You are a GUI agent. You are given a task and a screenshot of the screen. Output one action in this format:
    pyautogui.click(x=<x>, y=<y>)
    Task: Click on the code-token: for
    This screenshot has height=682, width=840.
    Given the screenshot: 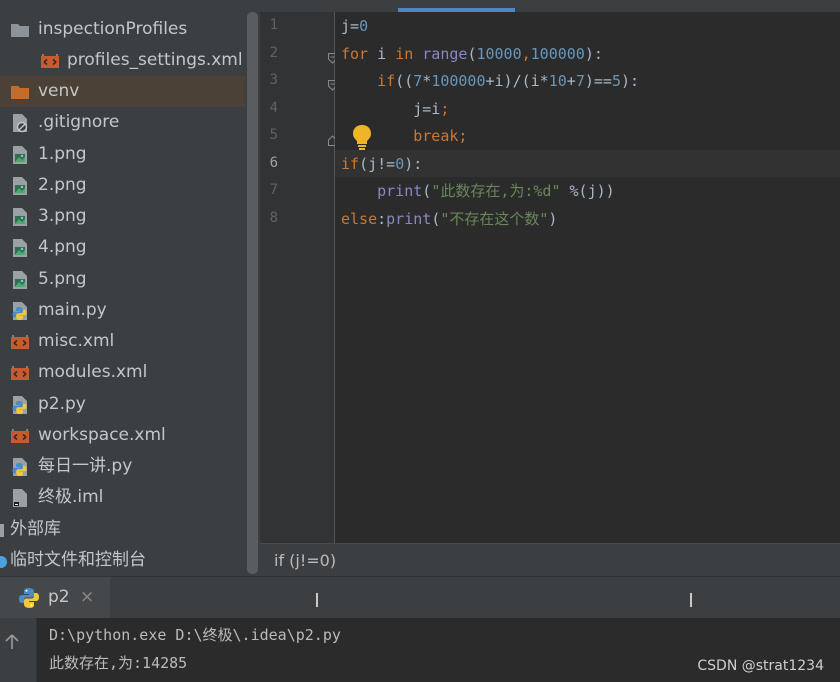 What is the action you would take?
    pyautogui.click(x=355, y=53)
    